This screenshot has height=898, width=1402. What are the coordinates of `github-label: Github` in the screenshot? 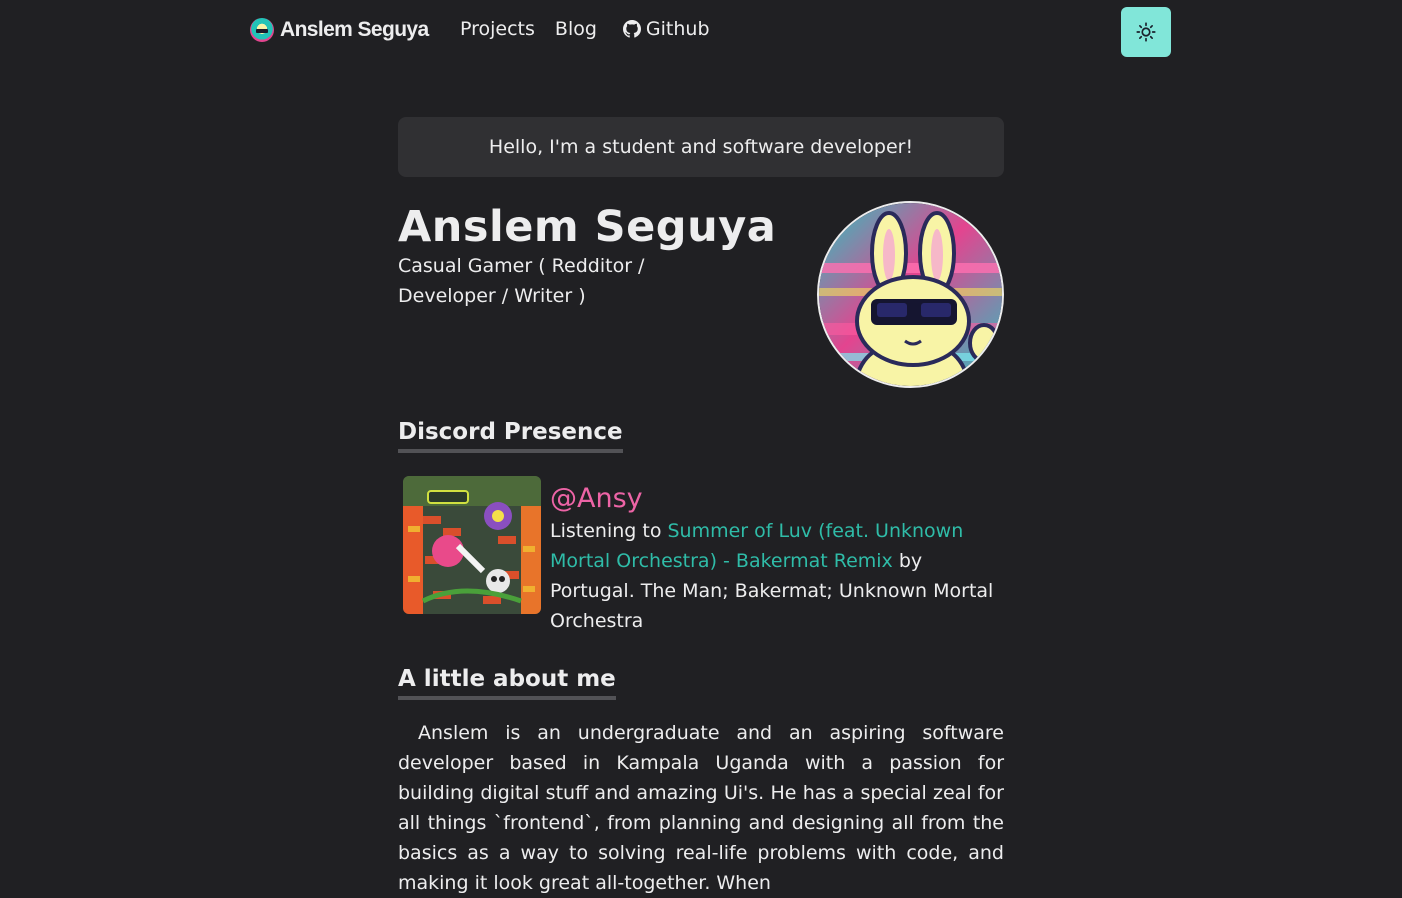 It's located at (677, 29).